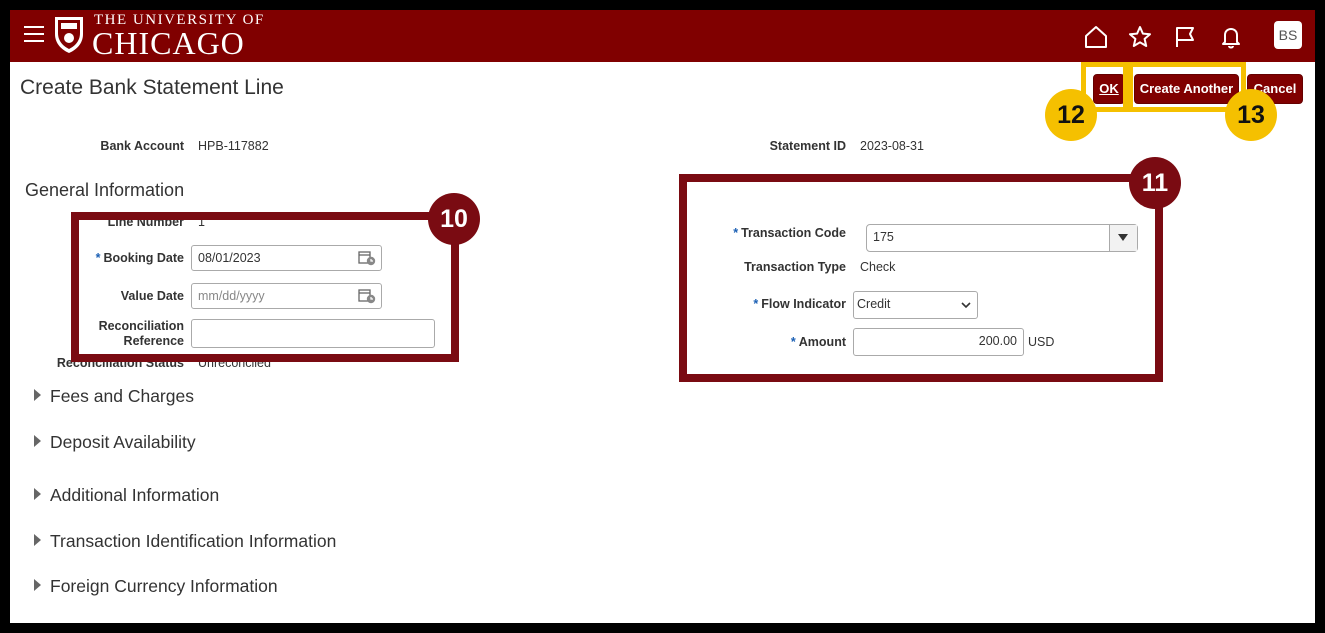  I want to click on section-label: Additional Information, so click(135, 495).